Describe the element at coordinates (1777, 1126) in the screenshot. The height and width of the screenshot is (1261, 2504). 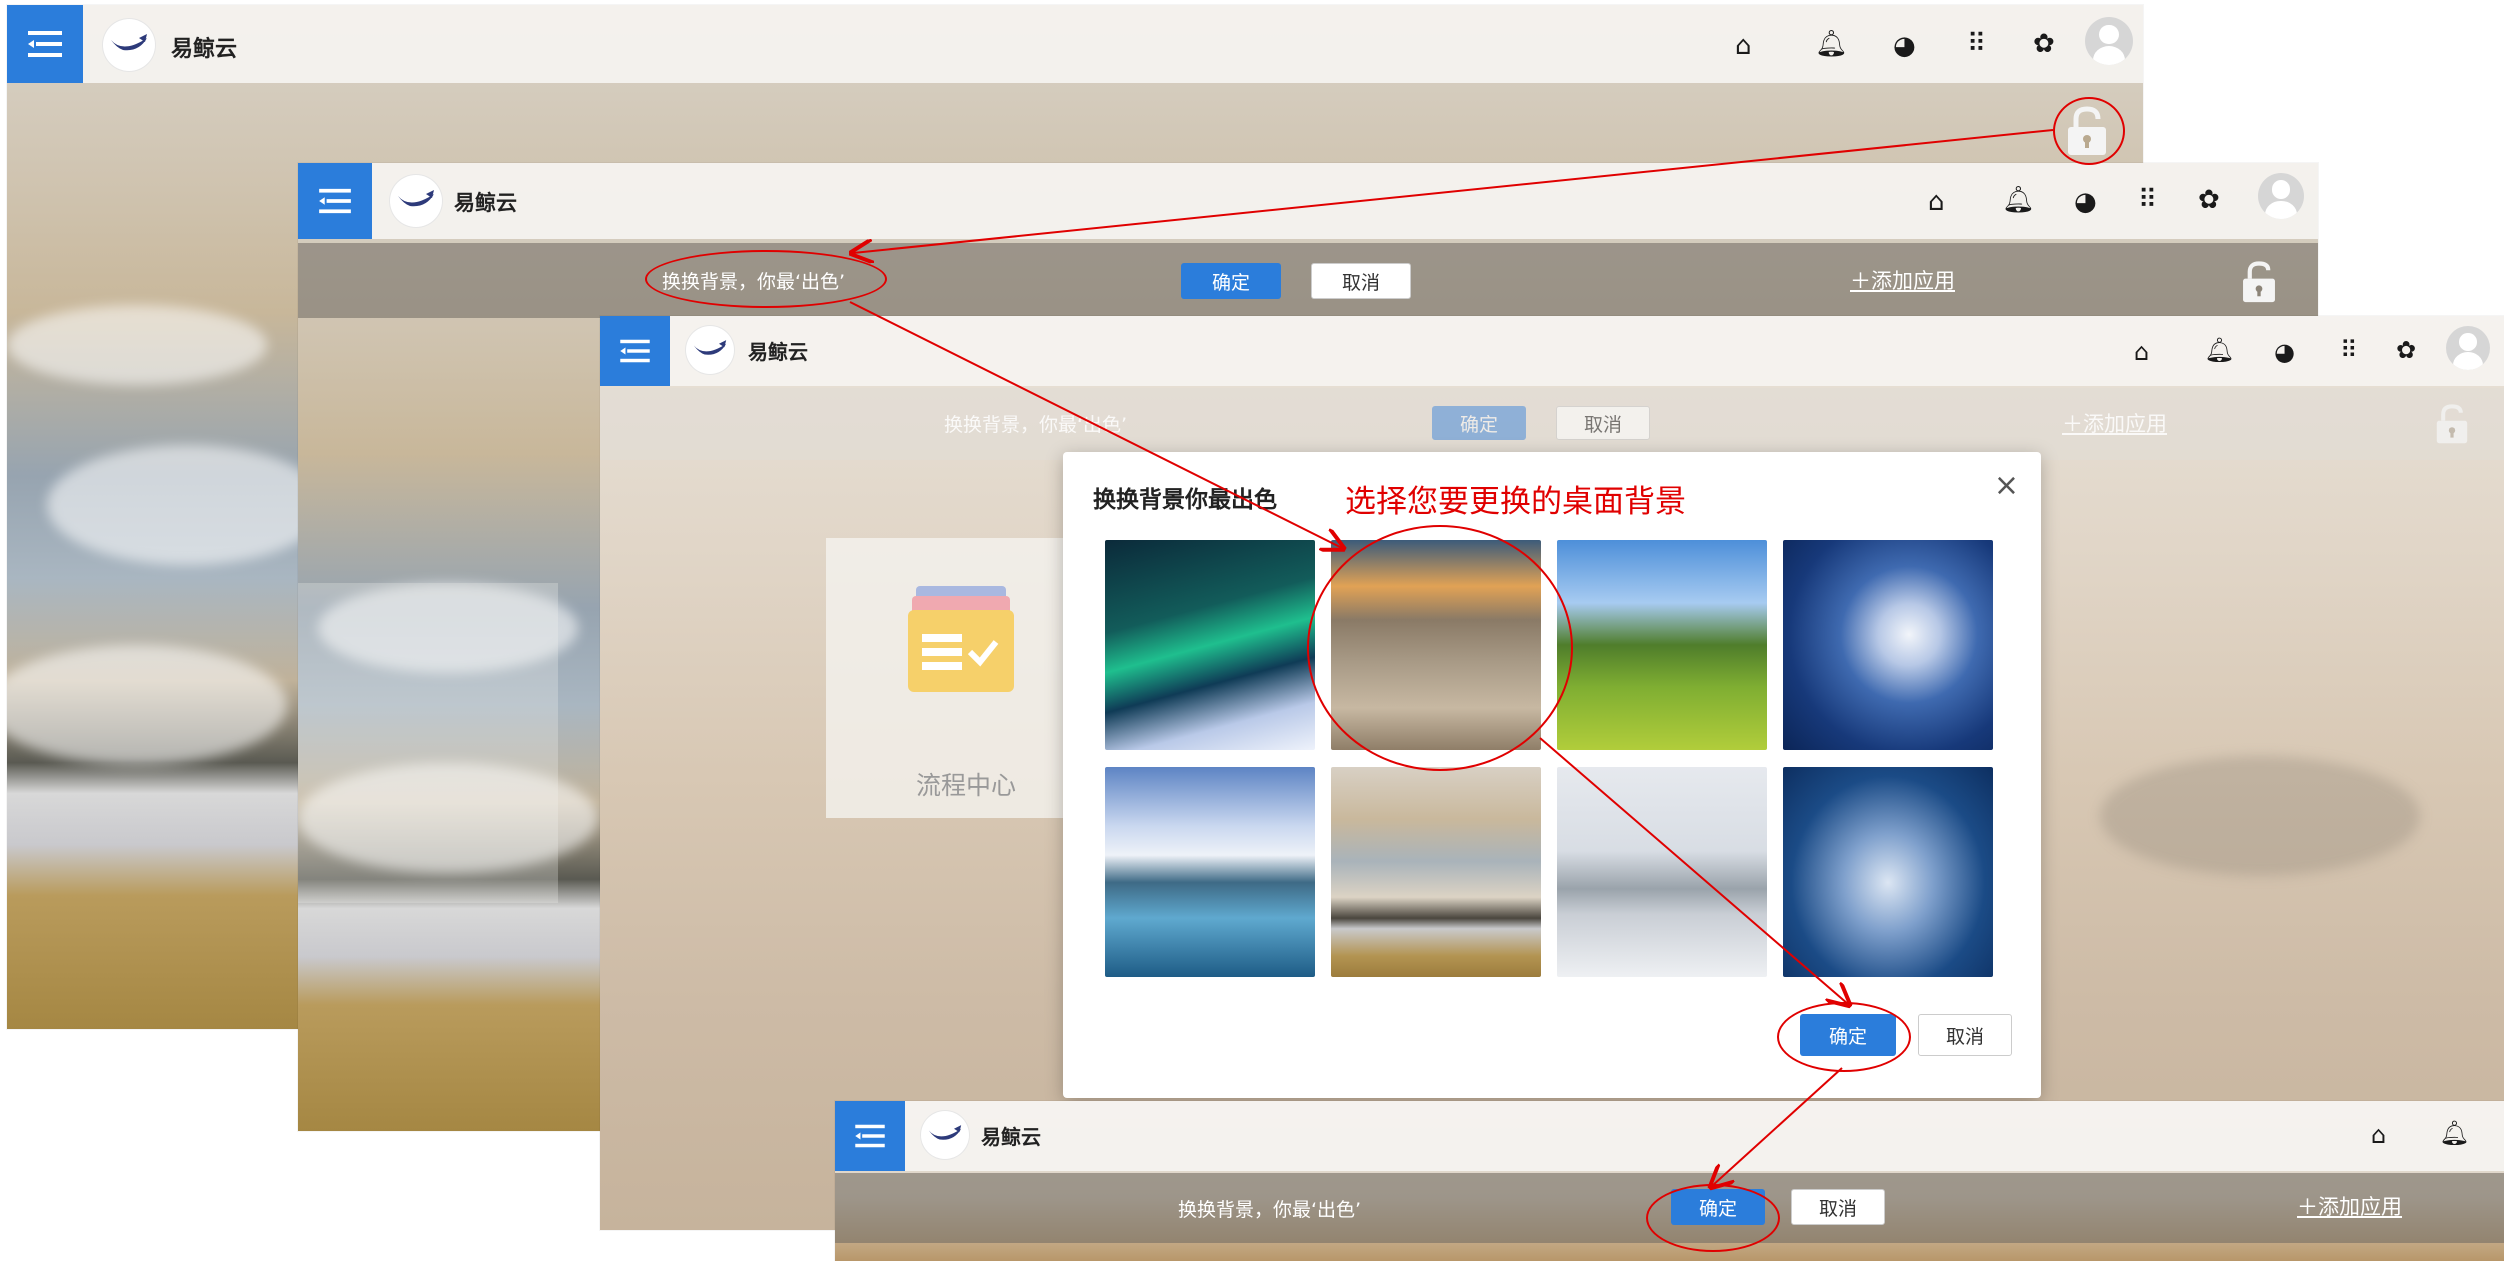
I see `arrow-confirm-to-final` at that location.